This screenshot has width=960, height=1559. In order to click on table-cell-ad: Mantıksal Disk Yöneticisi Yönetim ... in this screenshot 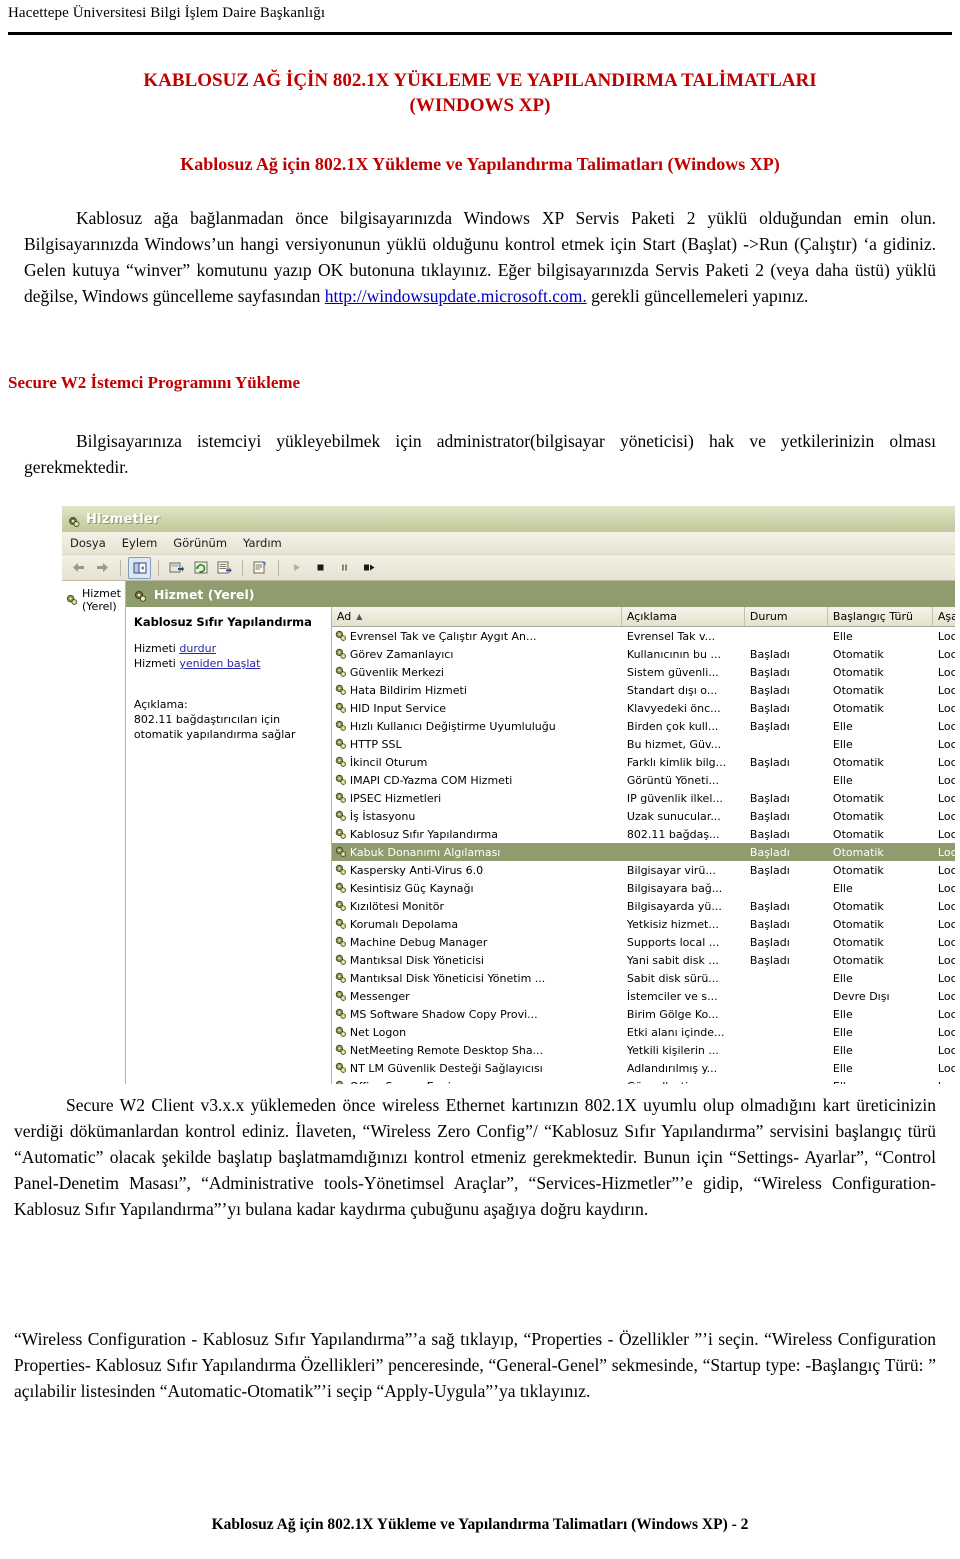, I will do `click(477, 978)`.